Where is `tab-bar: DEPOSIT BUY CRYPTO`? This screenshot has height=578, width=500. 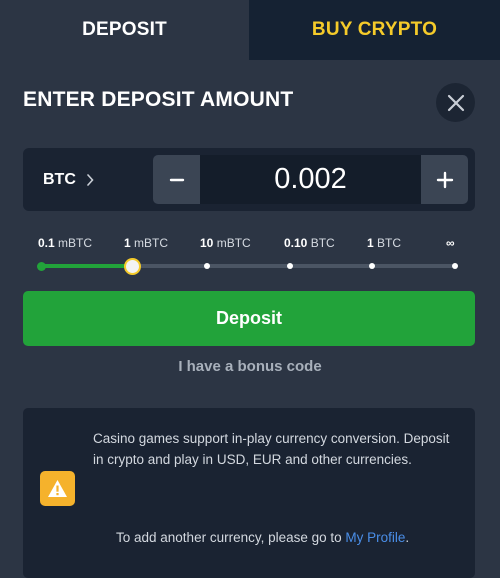
tab-bar: DEPOSIT BUY CRYPTO is located at coordinates (250, 30).